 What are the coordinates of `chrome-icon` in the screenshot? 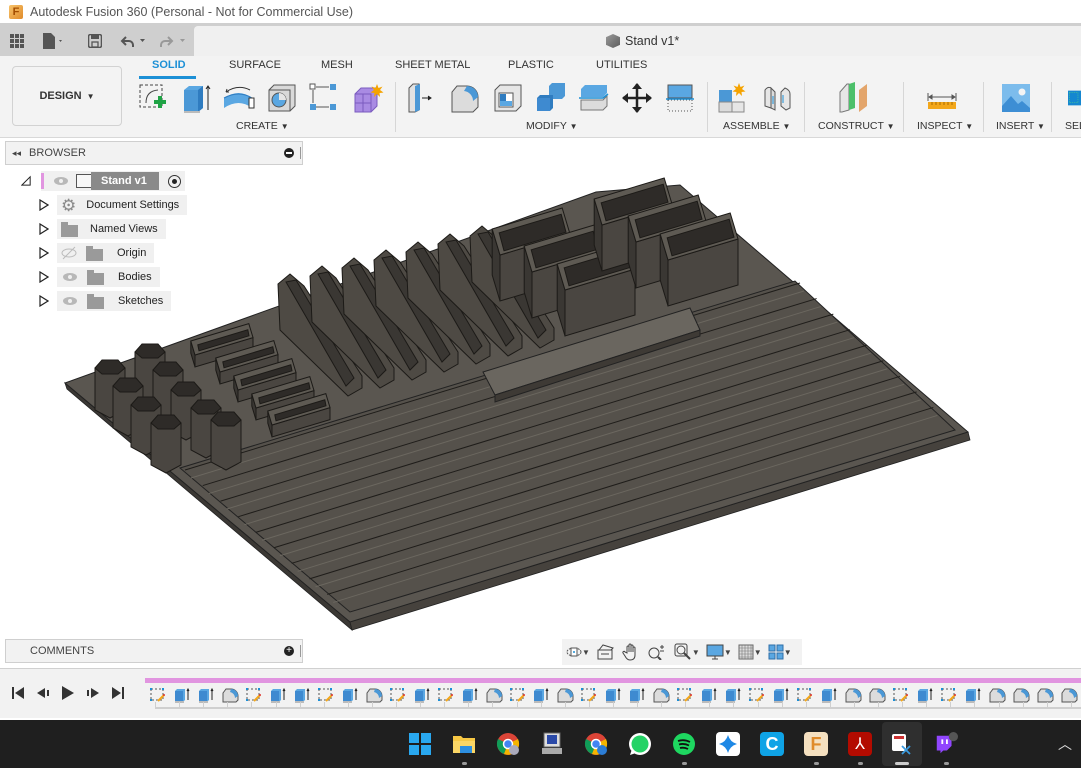 It's located at (508, 744).